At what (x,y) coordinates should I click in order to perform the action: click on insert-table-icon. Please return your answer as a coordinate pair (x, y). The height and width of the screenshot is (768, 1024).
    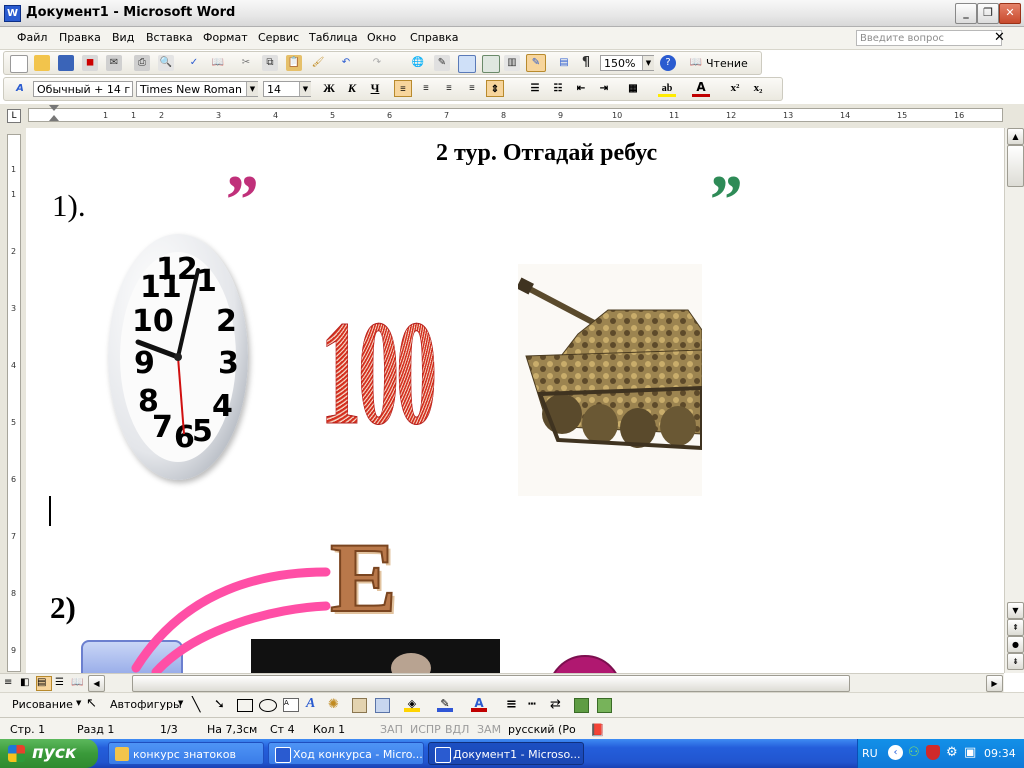
    Looking at the image, I should click on (467, 64).